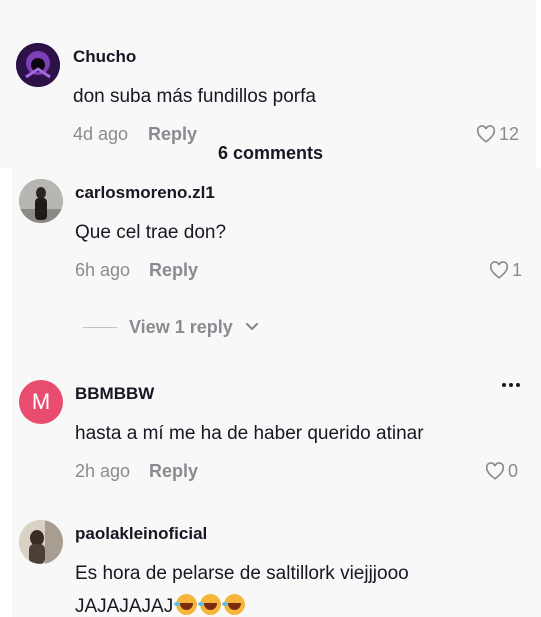 The height and width of the screenshot is (617, 541). I want to click on avatar-letter: M, so click(41, 401).